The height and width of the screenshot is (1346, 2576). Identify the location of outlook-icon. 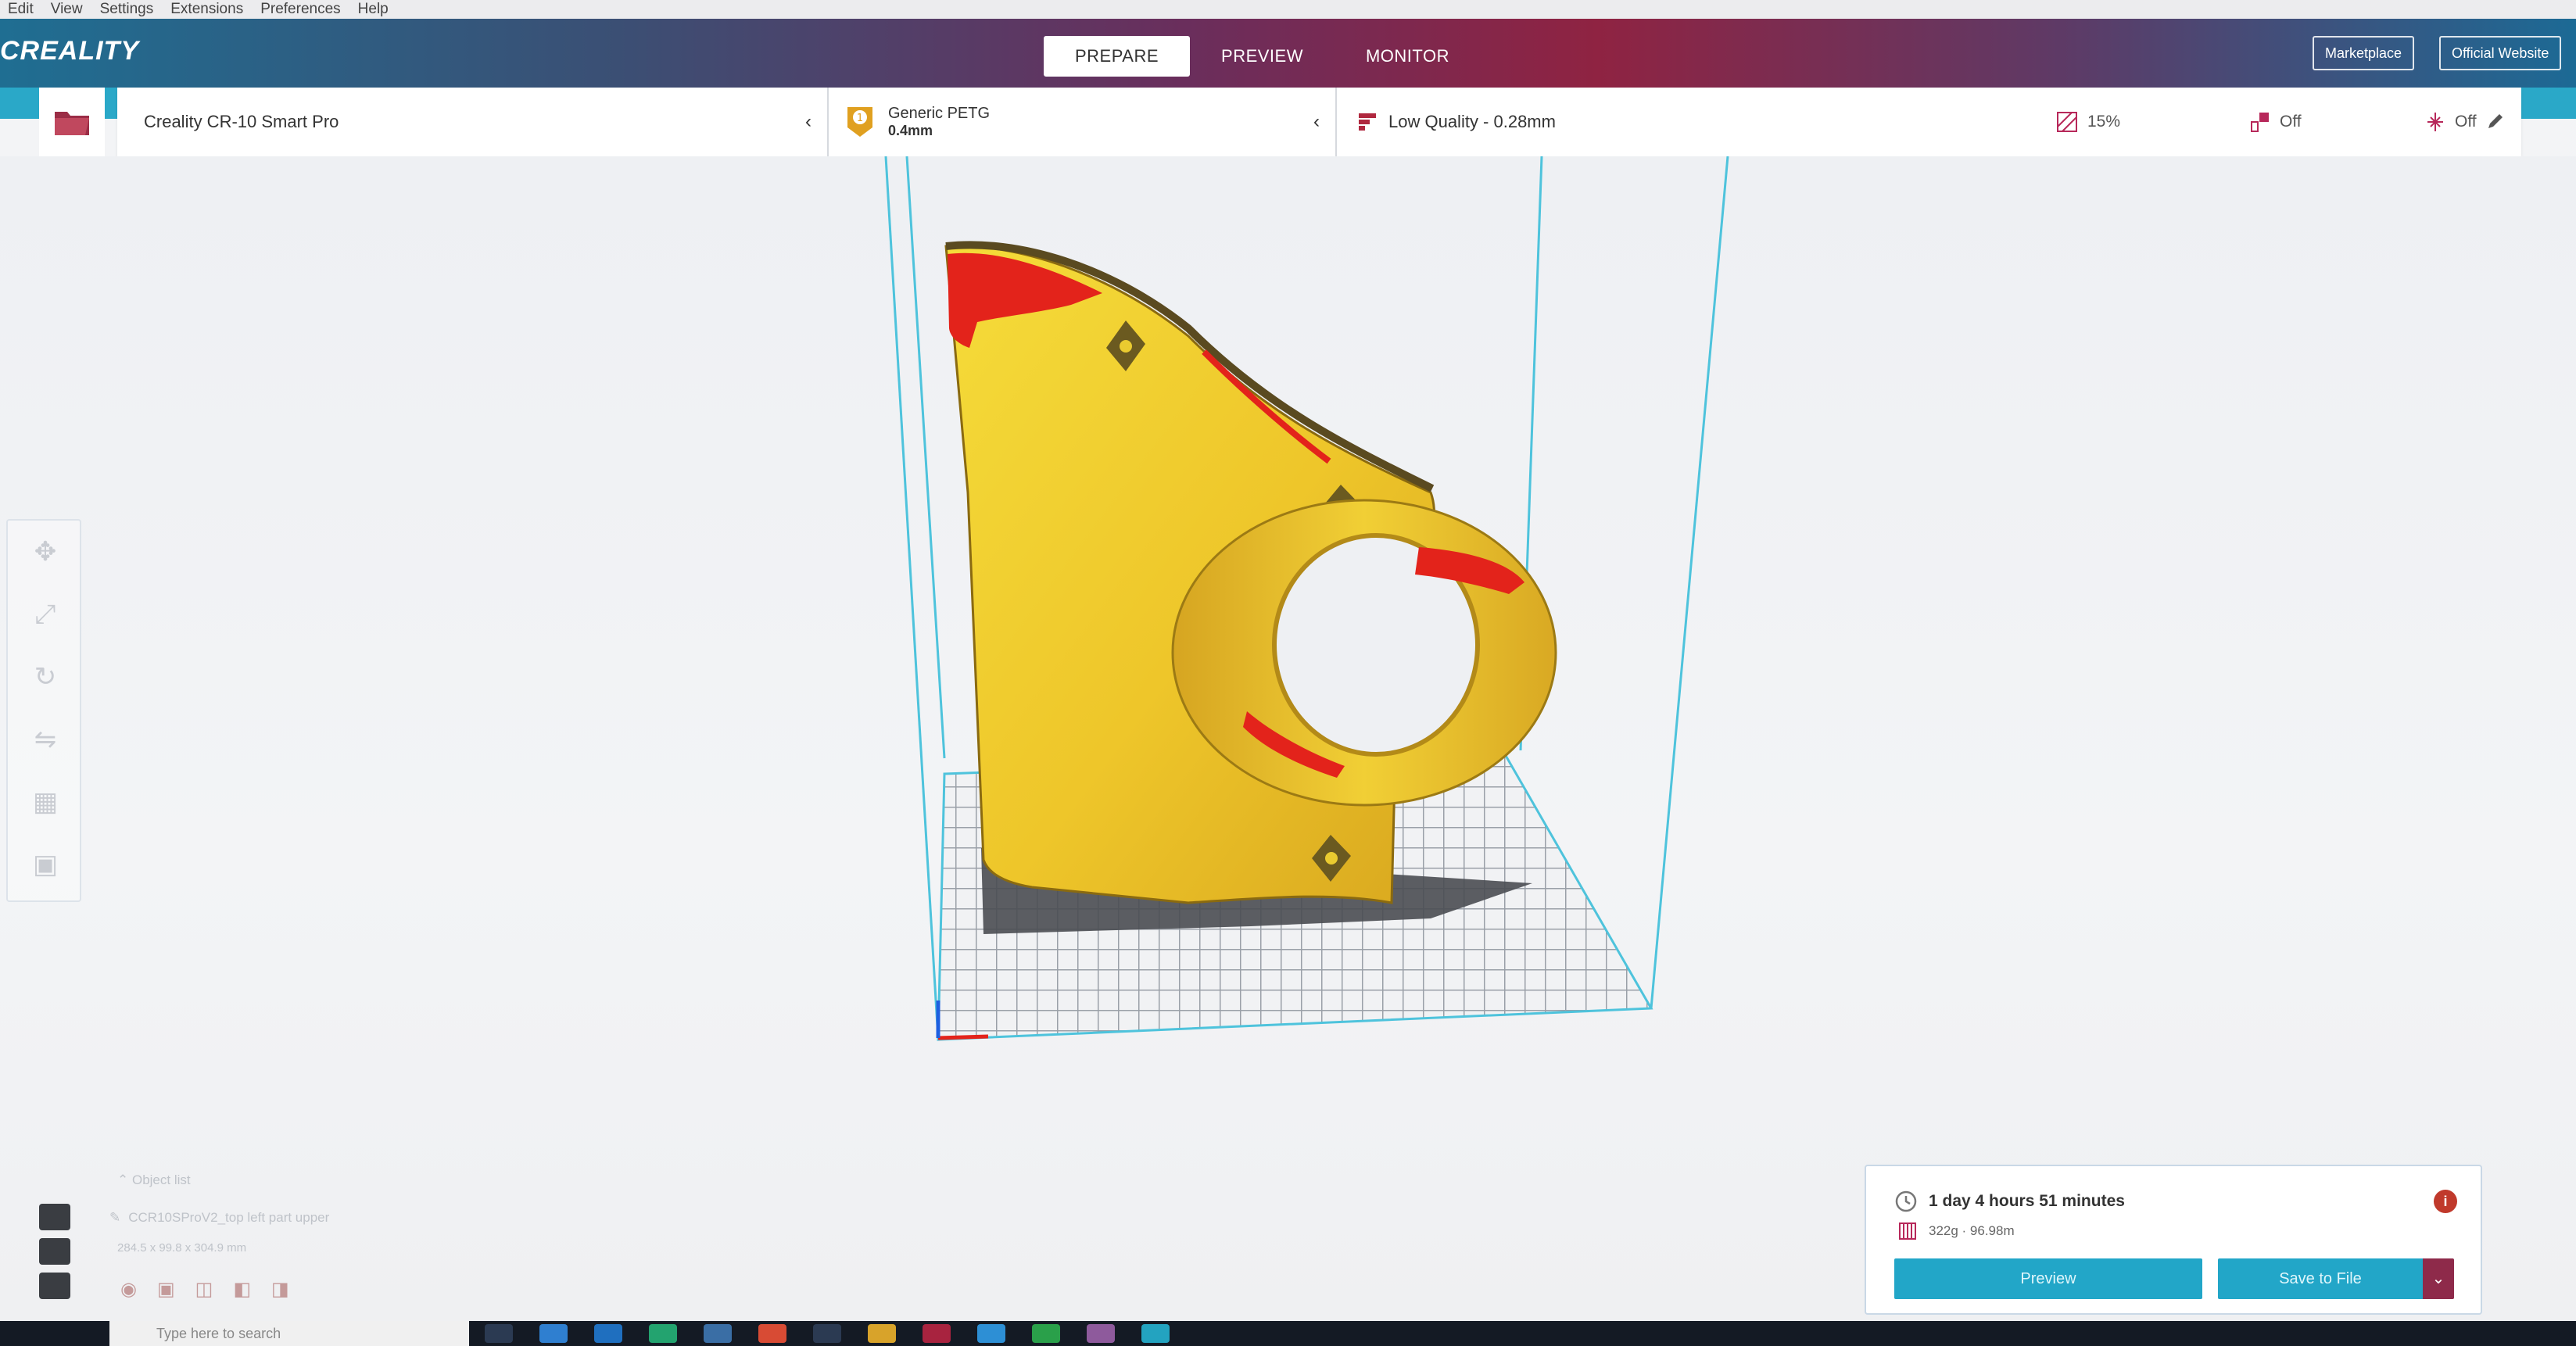
(608, 1333).